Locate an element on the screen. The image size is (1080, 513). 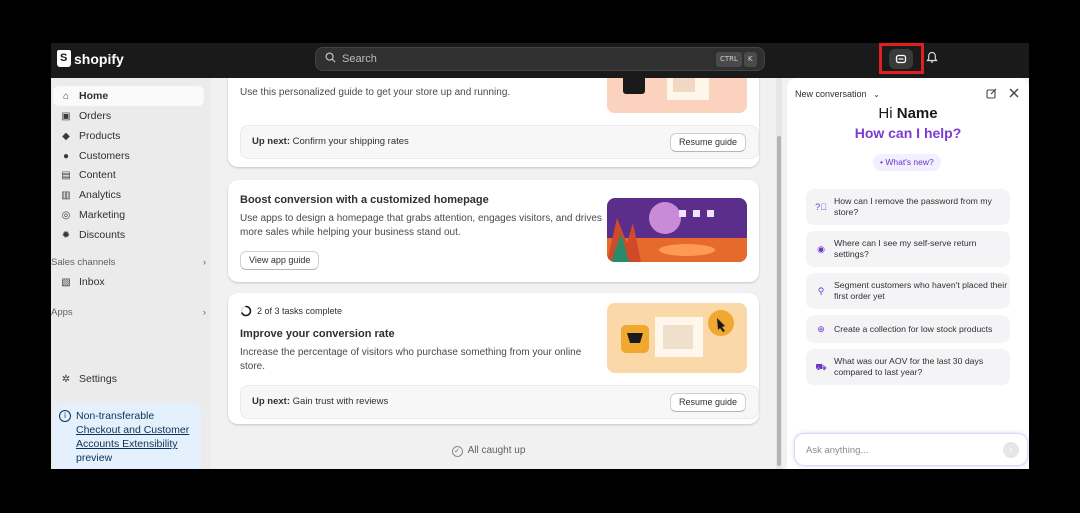
search-placeholder: Search is located at coordinates (359, 59).